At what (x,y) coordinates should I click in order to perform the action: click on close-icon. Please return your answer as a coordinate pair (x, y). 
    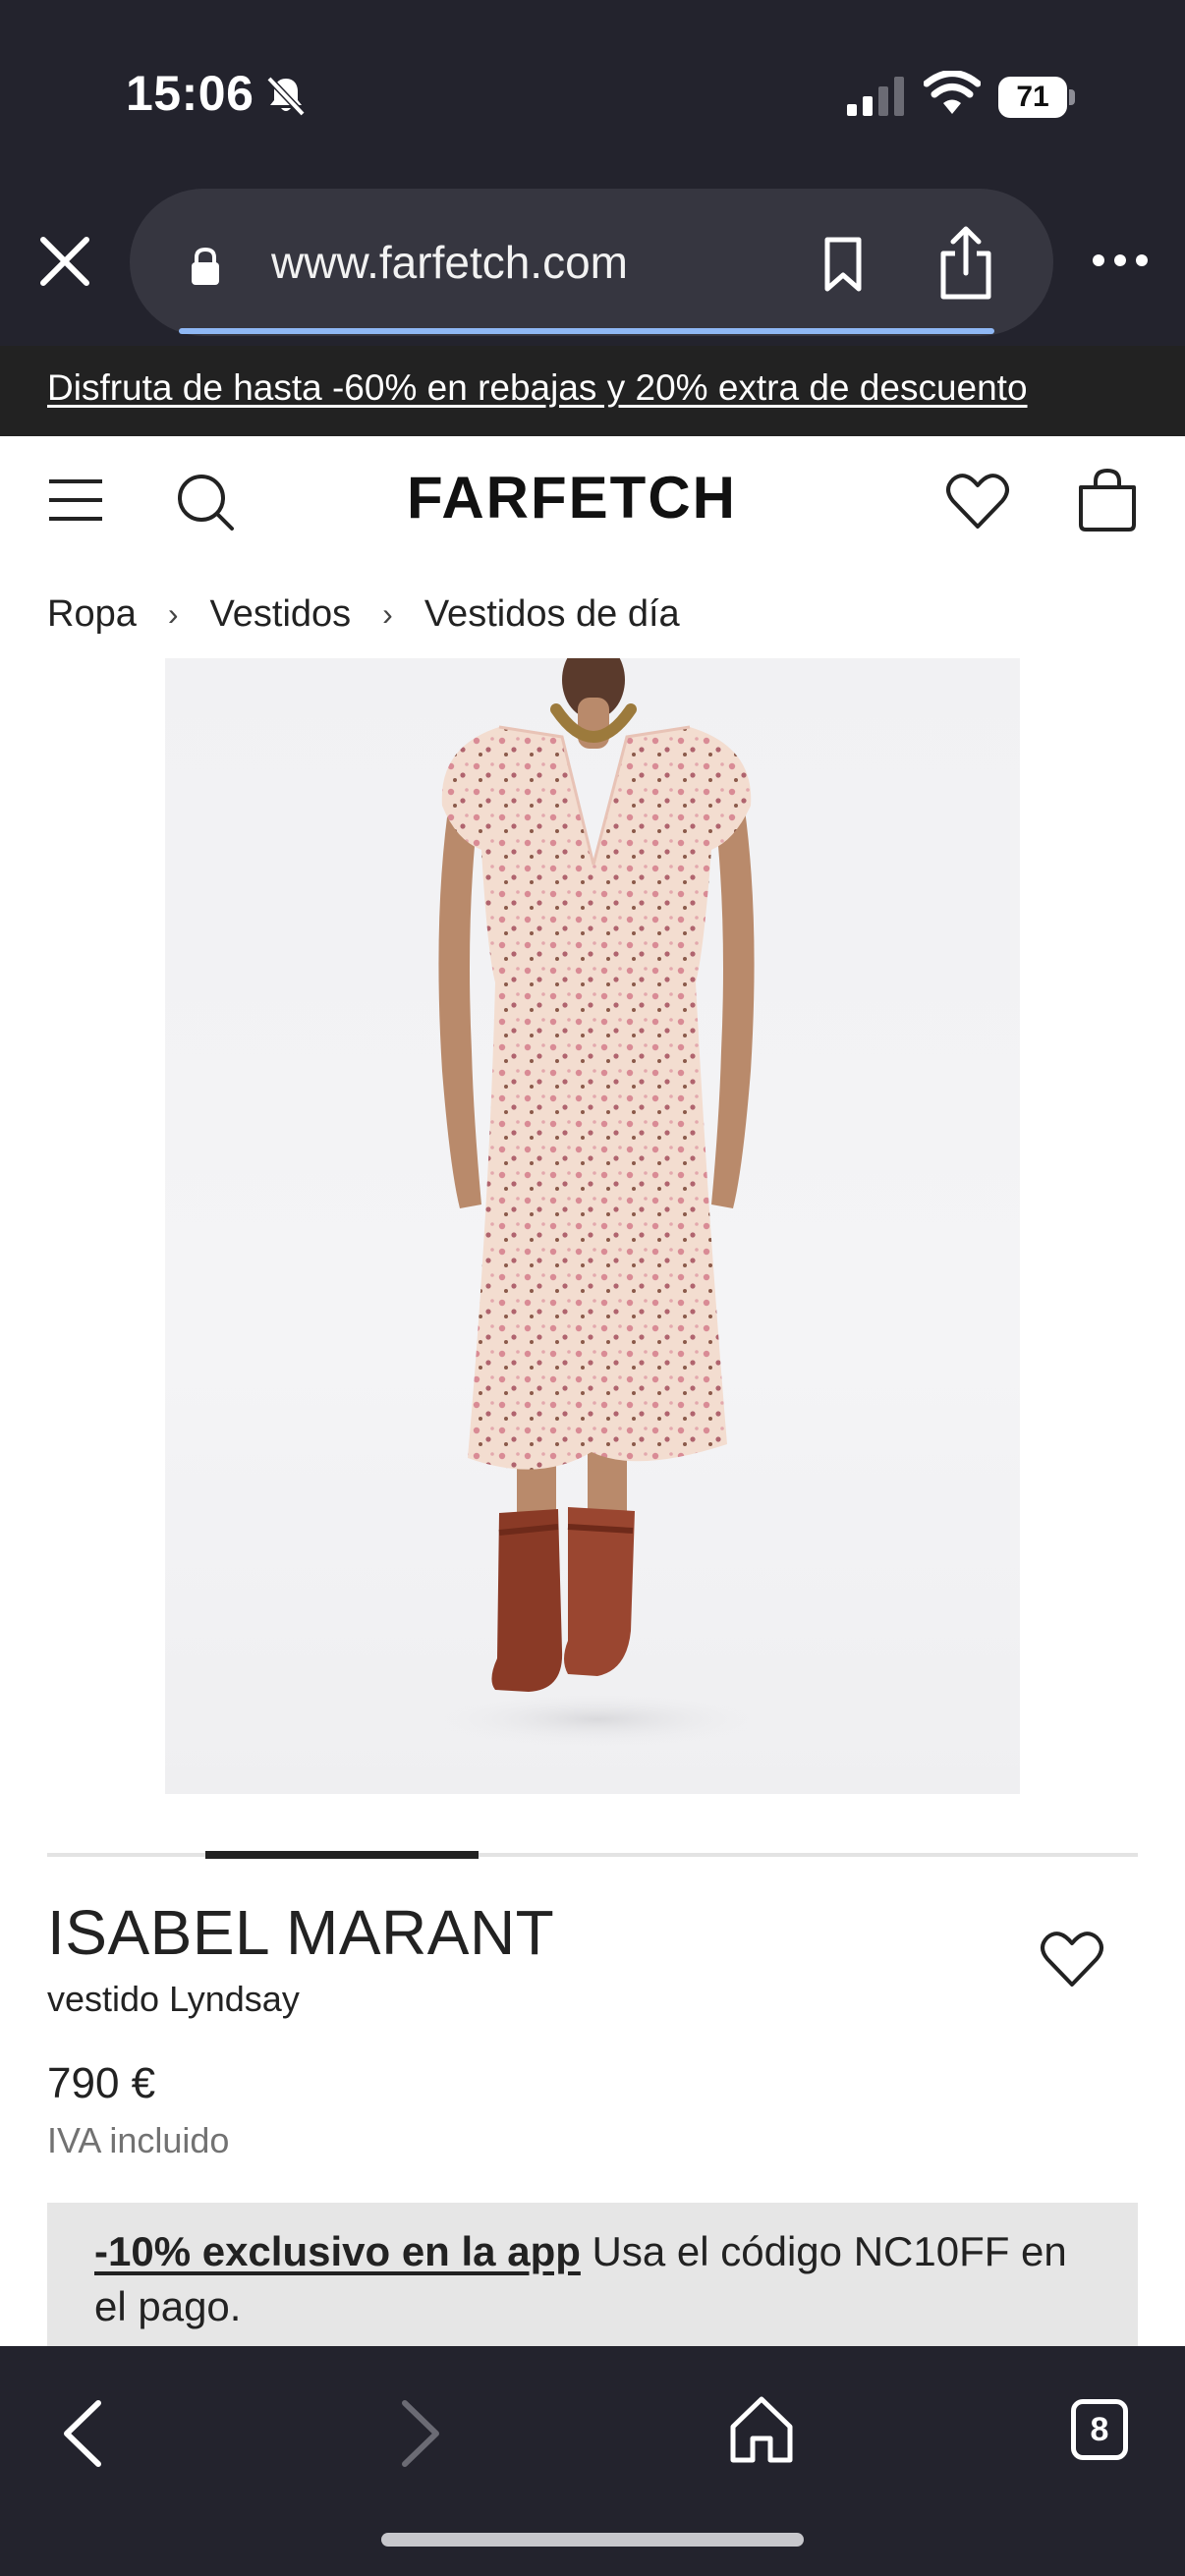
    Looking at the image, I should click on (65, 261).